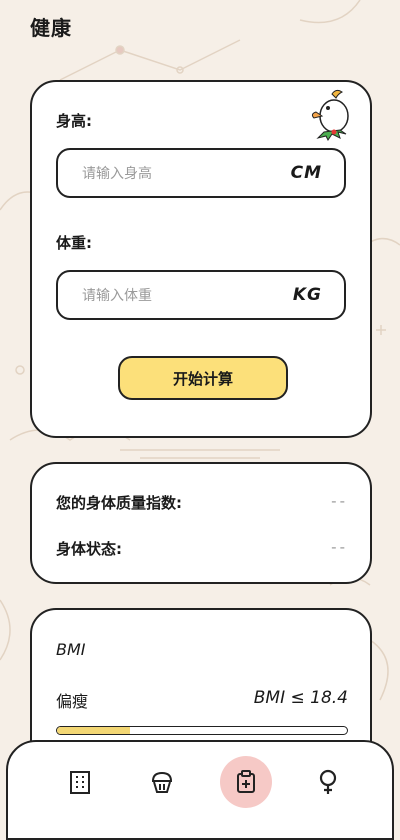 The width and height of the screenshot is (400, 840). I want to click on bottom-nav, so click(200, 790).